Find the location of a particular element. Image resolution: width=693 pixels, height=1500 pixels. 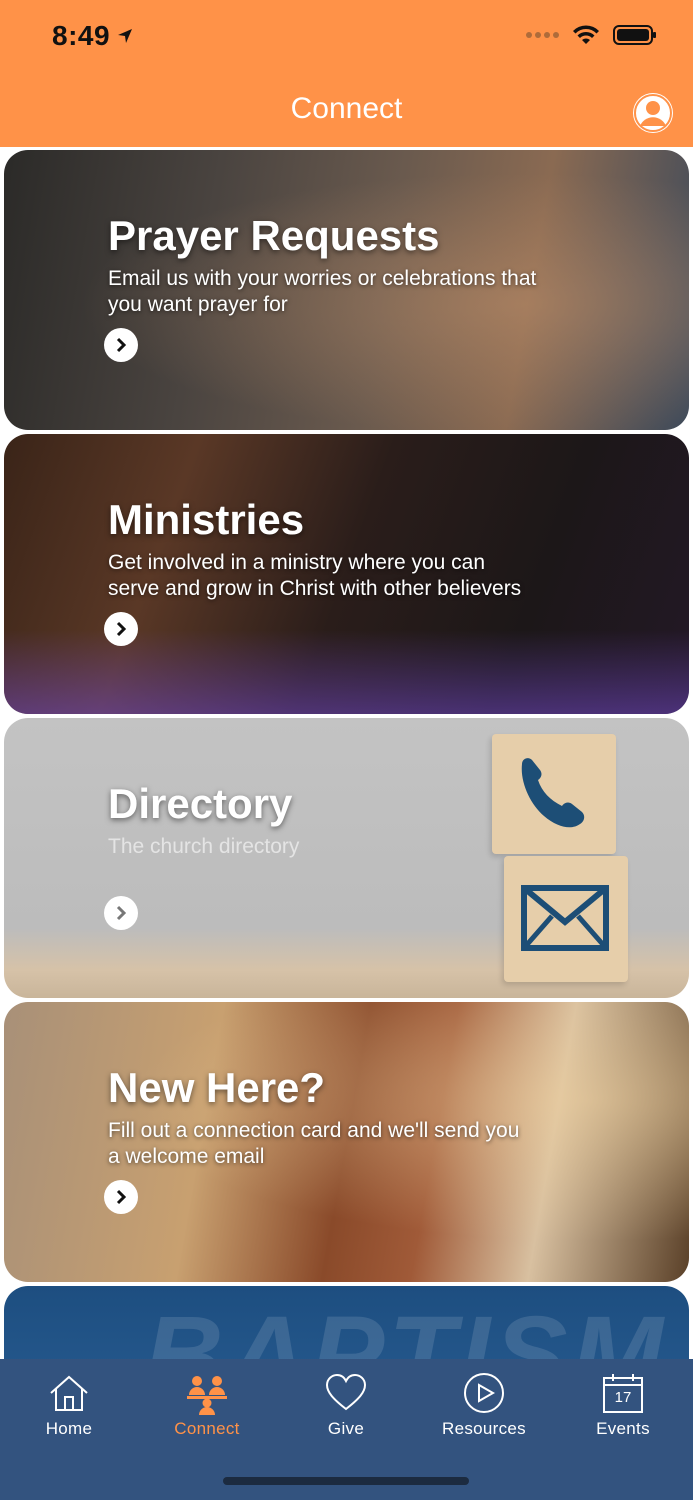

card-title: Directory is located at coordinates (200, 803).